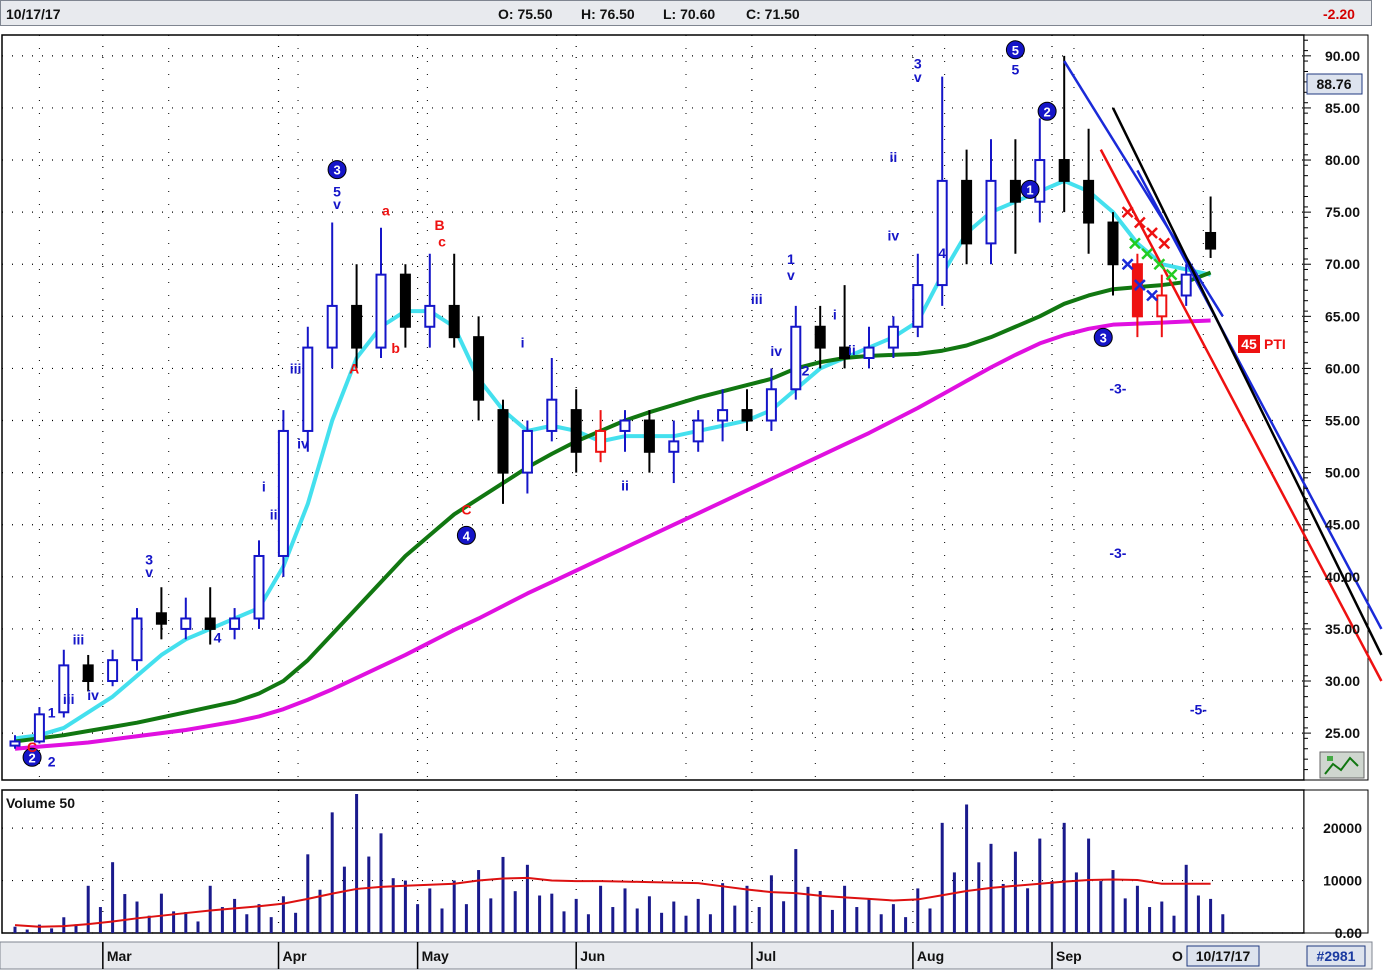  Describe the element at coordinates (1342, 765) in the screenshot. I see `flag-chart-icon` at that location.